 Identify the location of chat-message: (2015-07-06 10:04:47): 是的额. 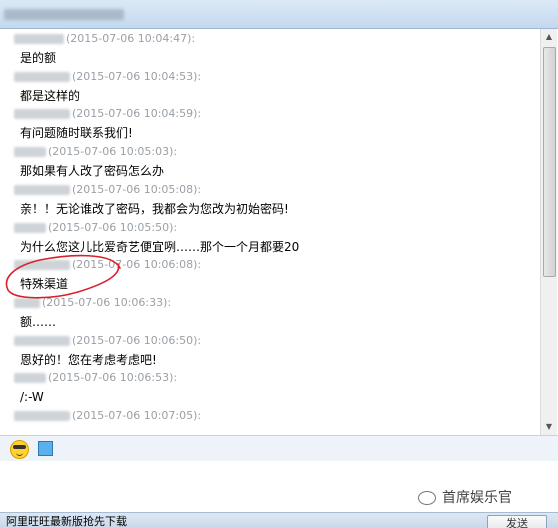
(270, 49).